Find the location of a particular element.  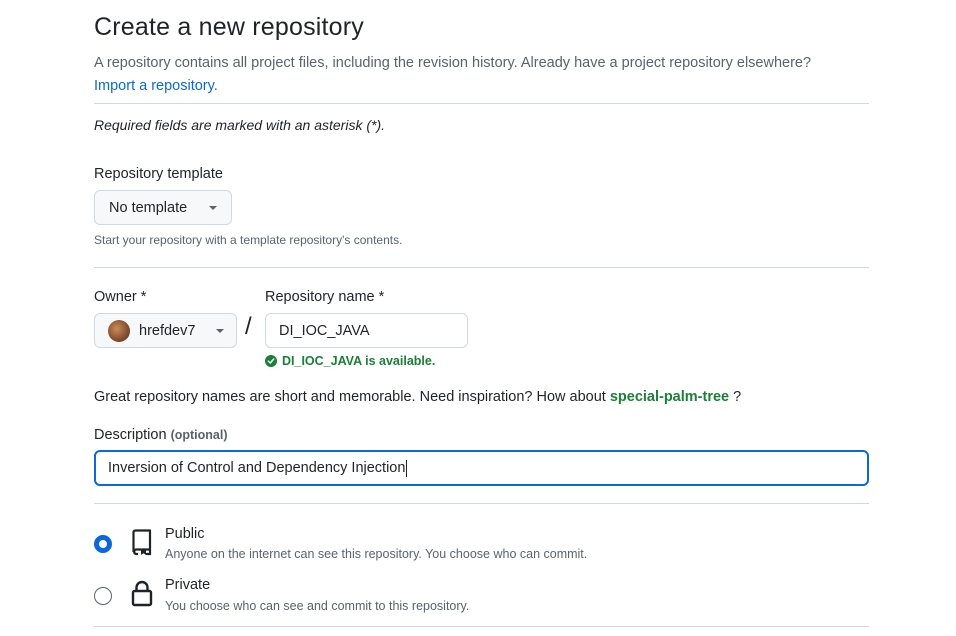

owner-selected-value: hrefdev7 is located at coordinates (167, 330).